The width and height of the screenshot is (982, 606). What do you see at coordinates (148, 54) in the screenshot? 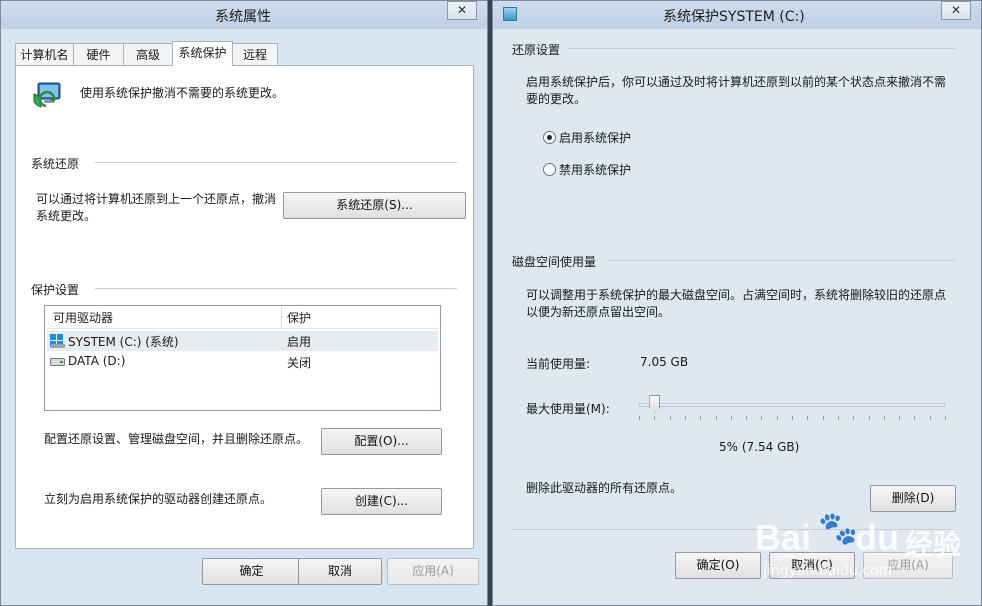
I see `tab-advanced: 高级` at bounding box center [148, 54].